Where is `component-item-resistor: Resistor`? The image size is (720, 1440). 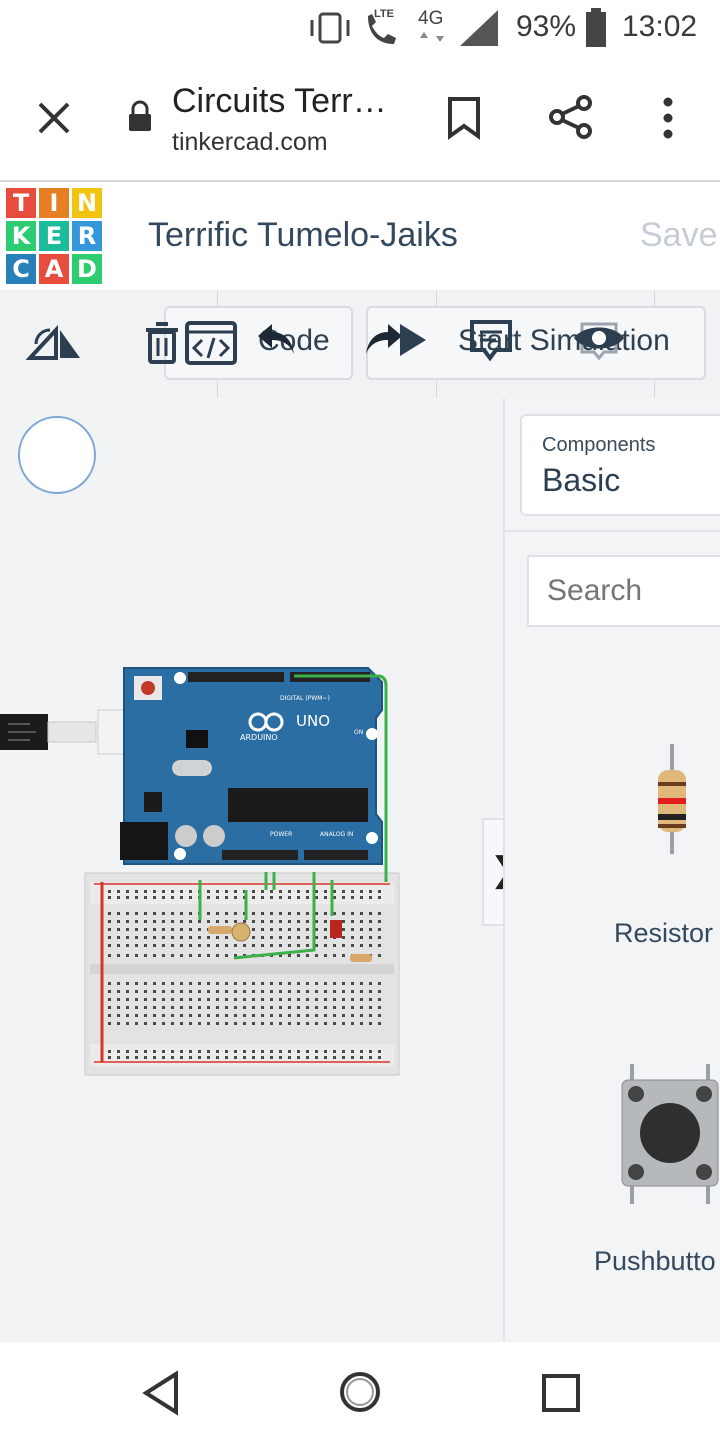
component-item-resistor: Resistor is located at coordinates (660, 850).